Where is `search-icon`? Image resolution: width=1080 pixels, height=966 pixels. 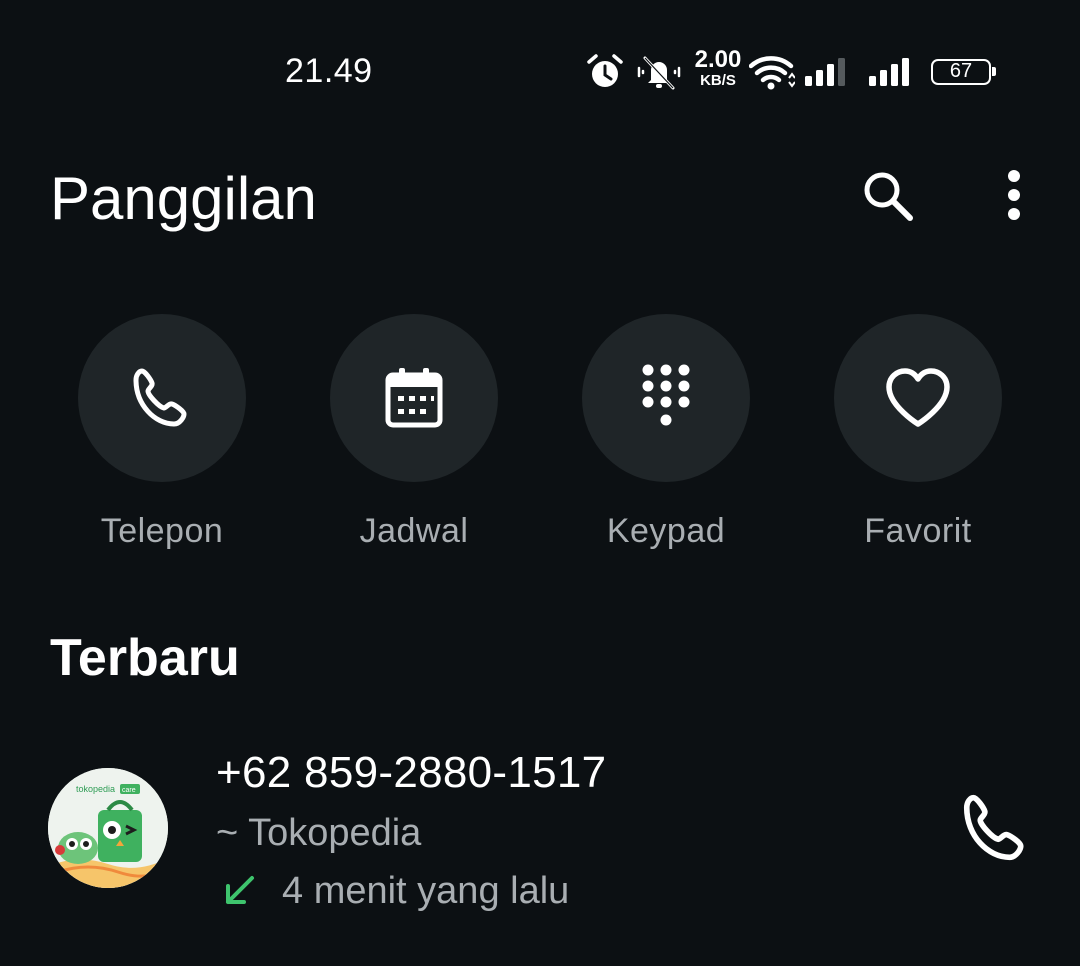 search-icon is located at coordinates (888, 196).